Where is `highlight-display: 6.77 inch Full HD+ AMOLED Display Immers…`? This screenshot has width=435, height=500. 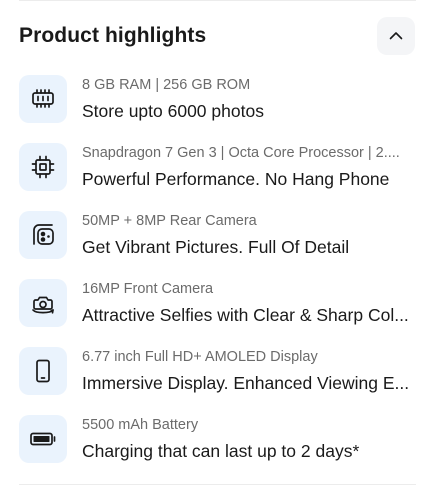
highlight-display: 6.77 inch Full HD+ AMOLED Display Immers… is located at coordinates (217, 378).